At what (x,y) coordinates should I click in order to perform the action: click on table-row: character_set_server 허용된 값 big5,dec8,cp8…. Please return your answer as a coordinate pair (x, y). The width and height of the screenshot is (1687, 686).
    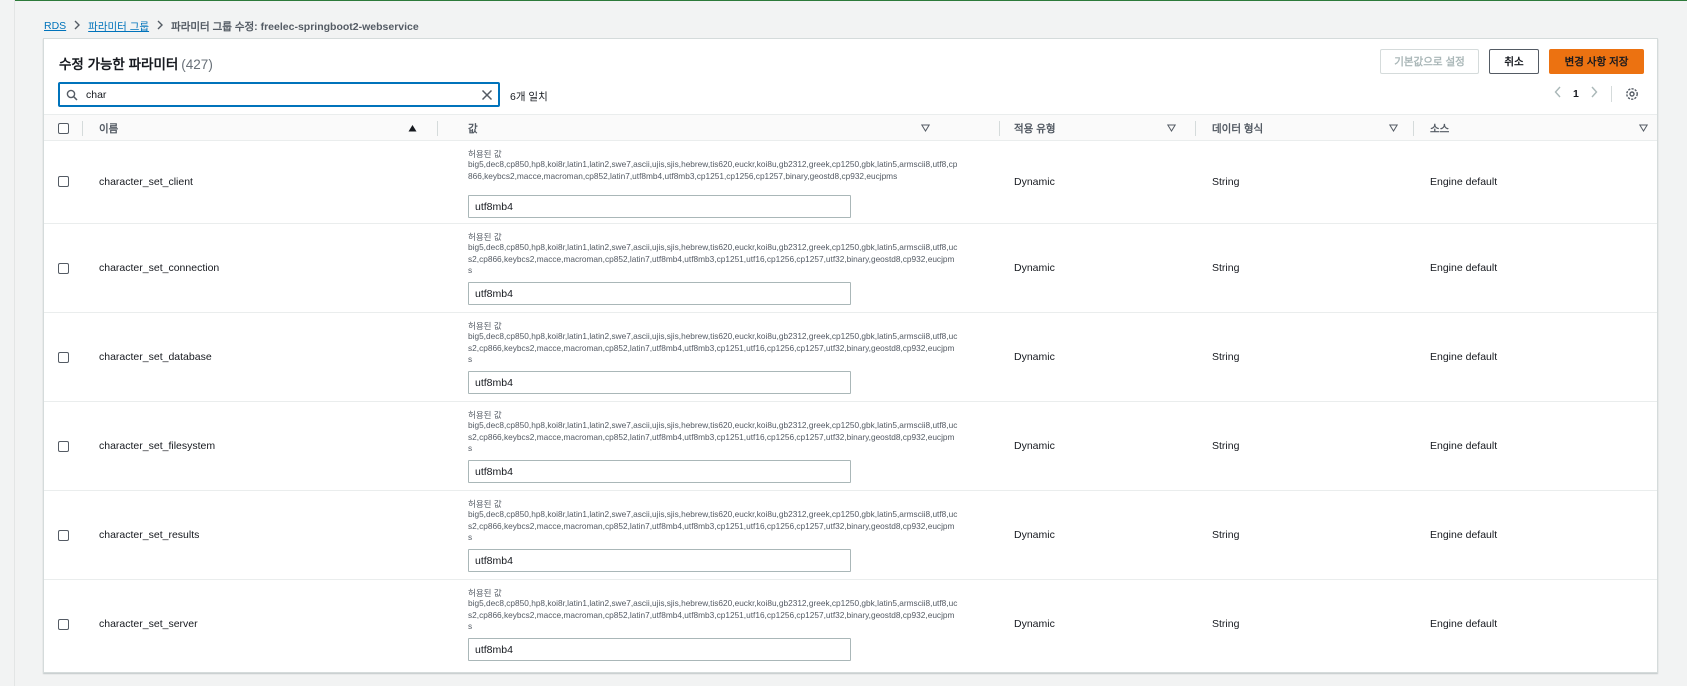
    Looking at the image, I should click on (850, 624).